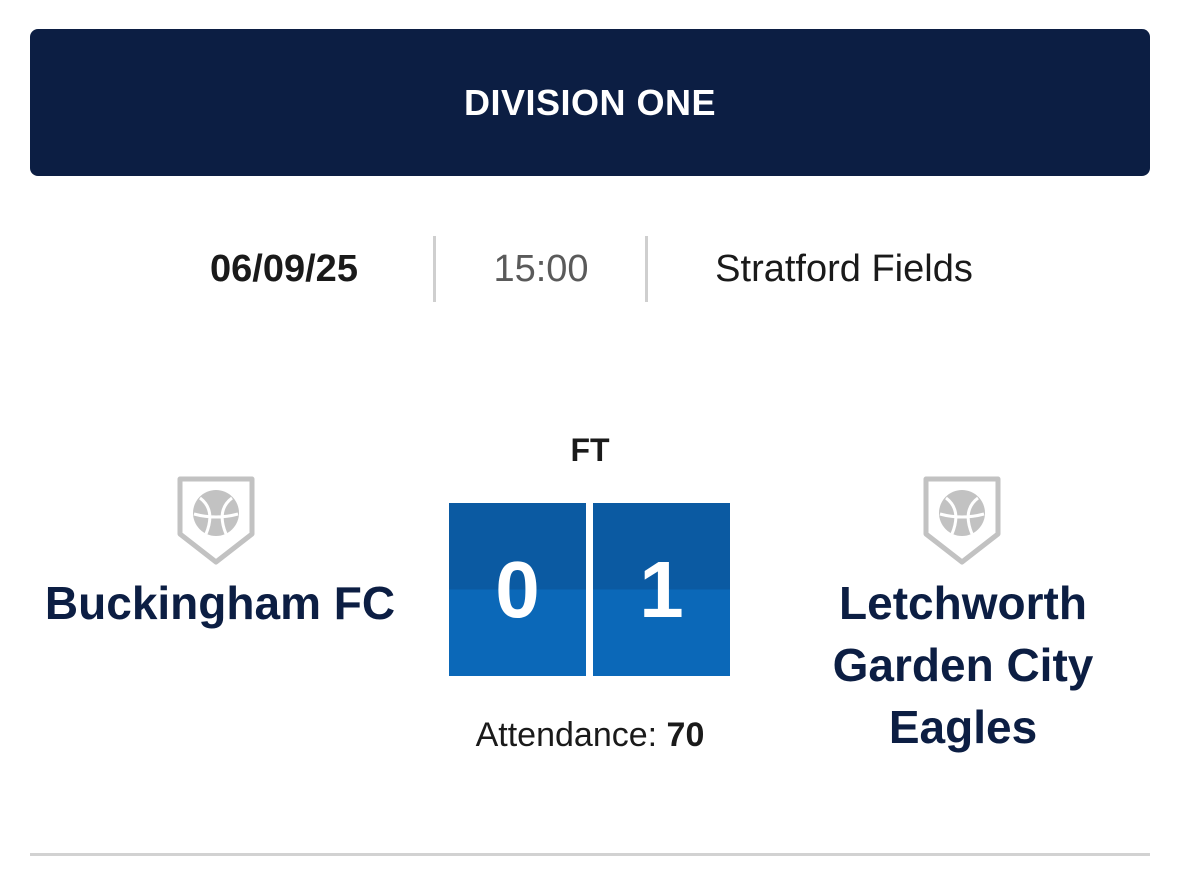  What do you see at coordinates (220, 603) in the screenshot?
I see `home-team-name: Buckingham FC` at bounding box center [220, 603].